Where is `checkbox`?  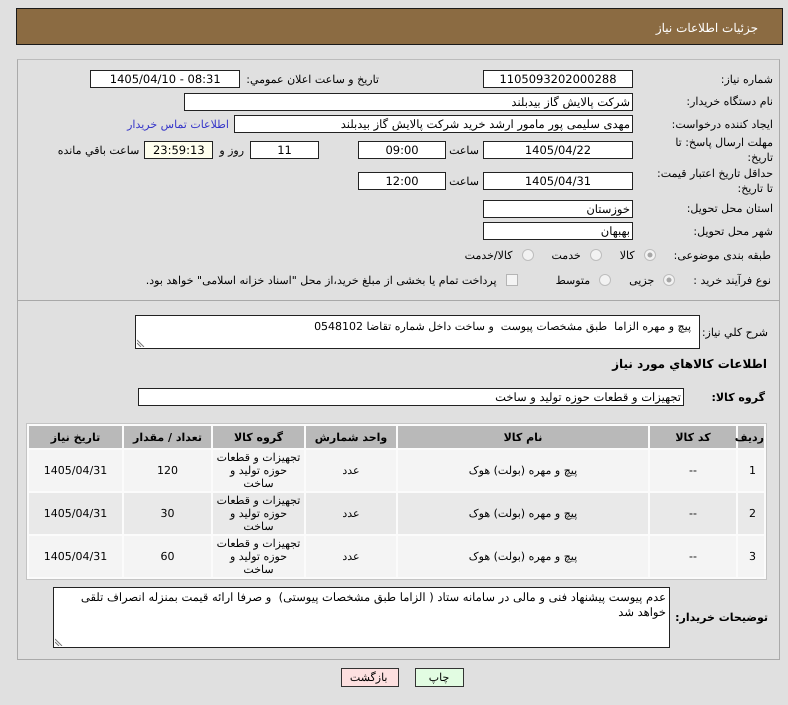 checkbox is located at coordinates (512, 280).